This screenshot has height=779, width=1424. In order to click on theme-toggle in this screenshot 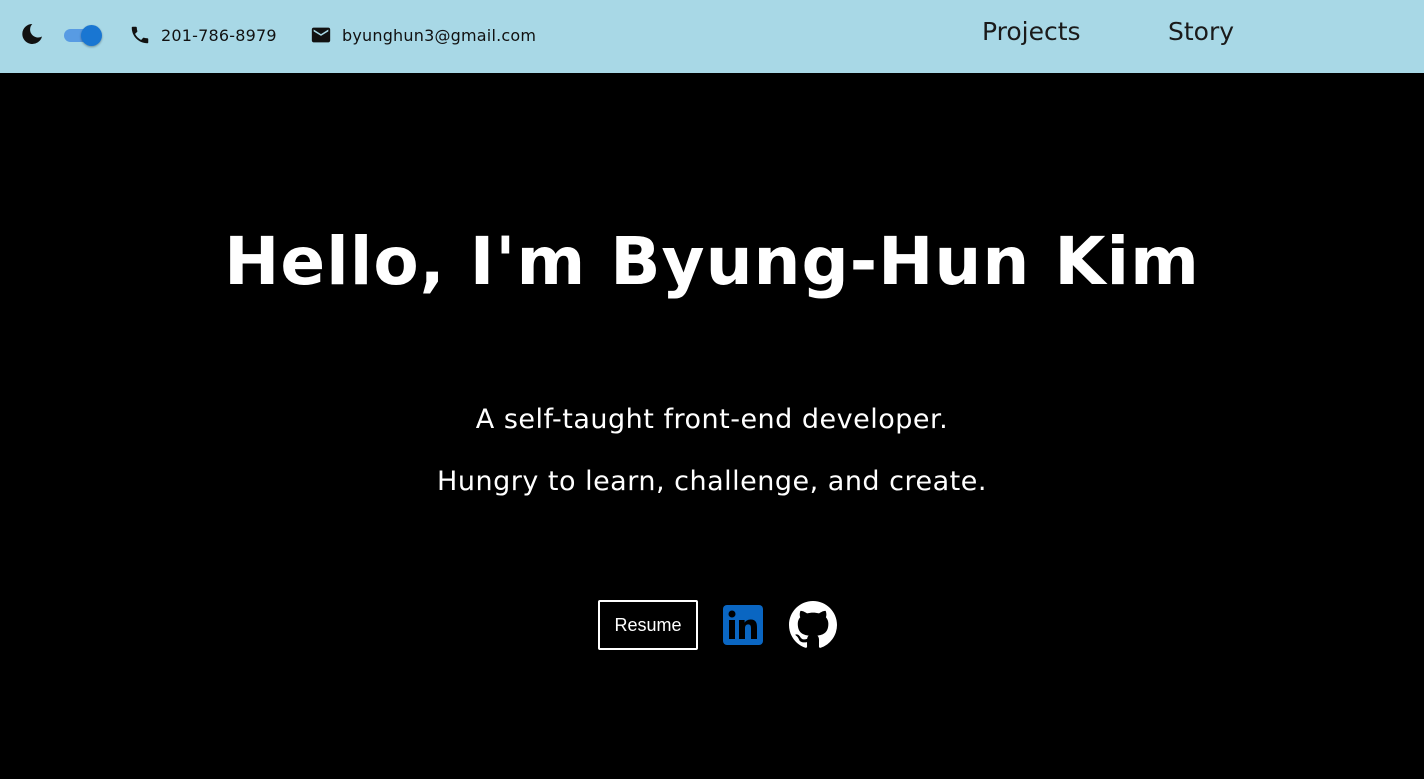, I will do `click(83, 35)`.